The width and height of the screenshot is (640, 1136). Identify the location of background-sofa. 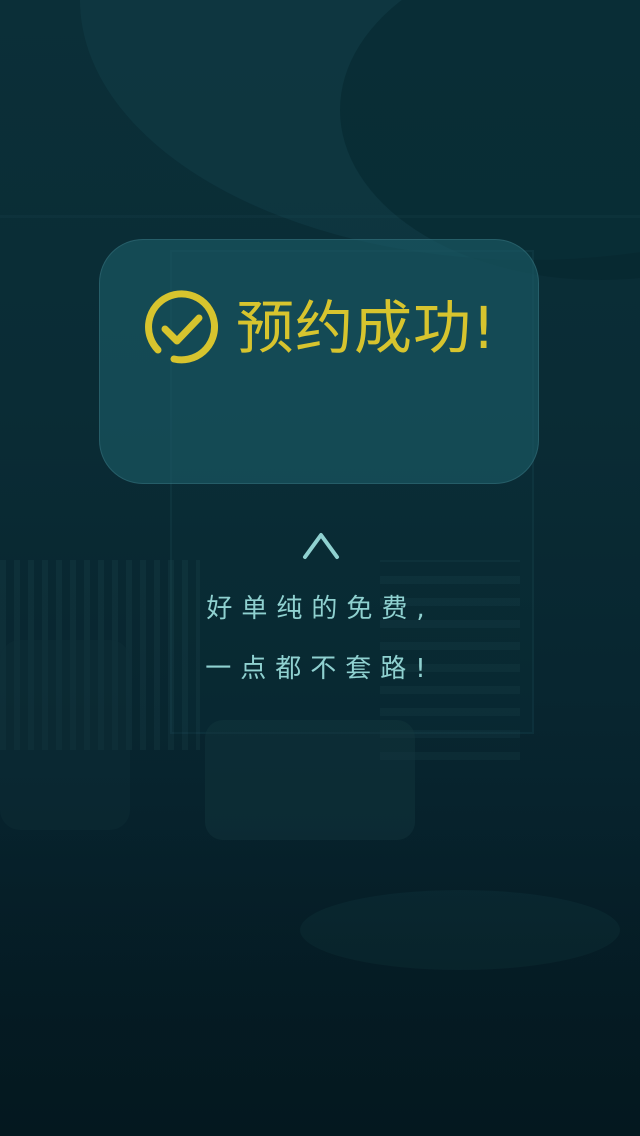
(310, 780).